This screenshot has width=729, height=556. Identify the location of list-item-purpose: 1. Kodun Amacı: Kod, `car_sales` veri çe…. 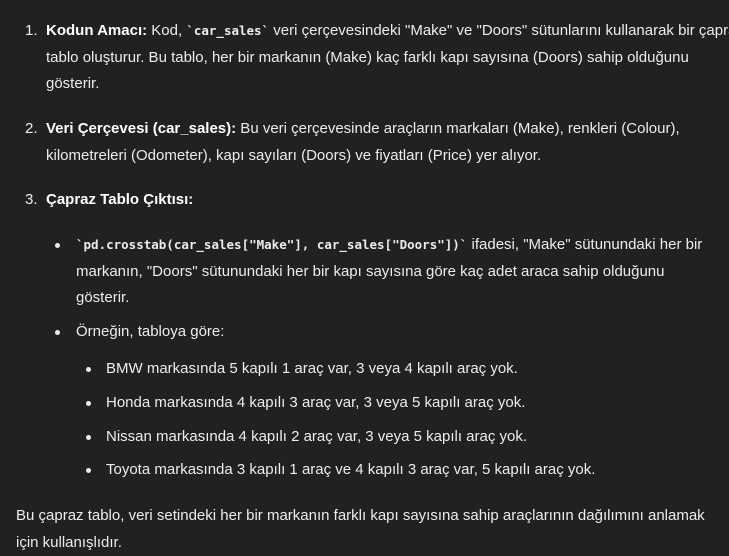
(372, 58).